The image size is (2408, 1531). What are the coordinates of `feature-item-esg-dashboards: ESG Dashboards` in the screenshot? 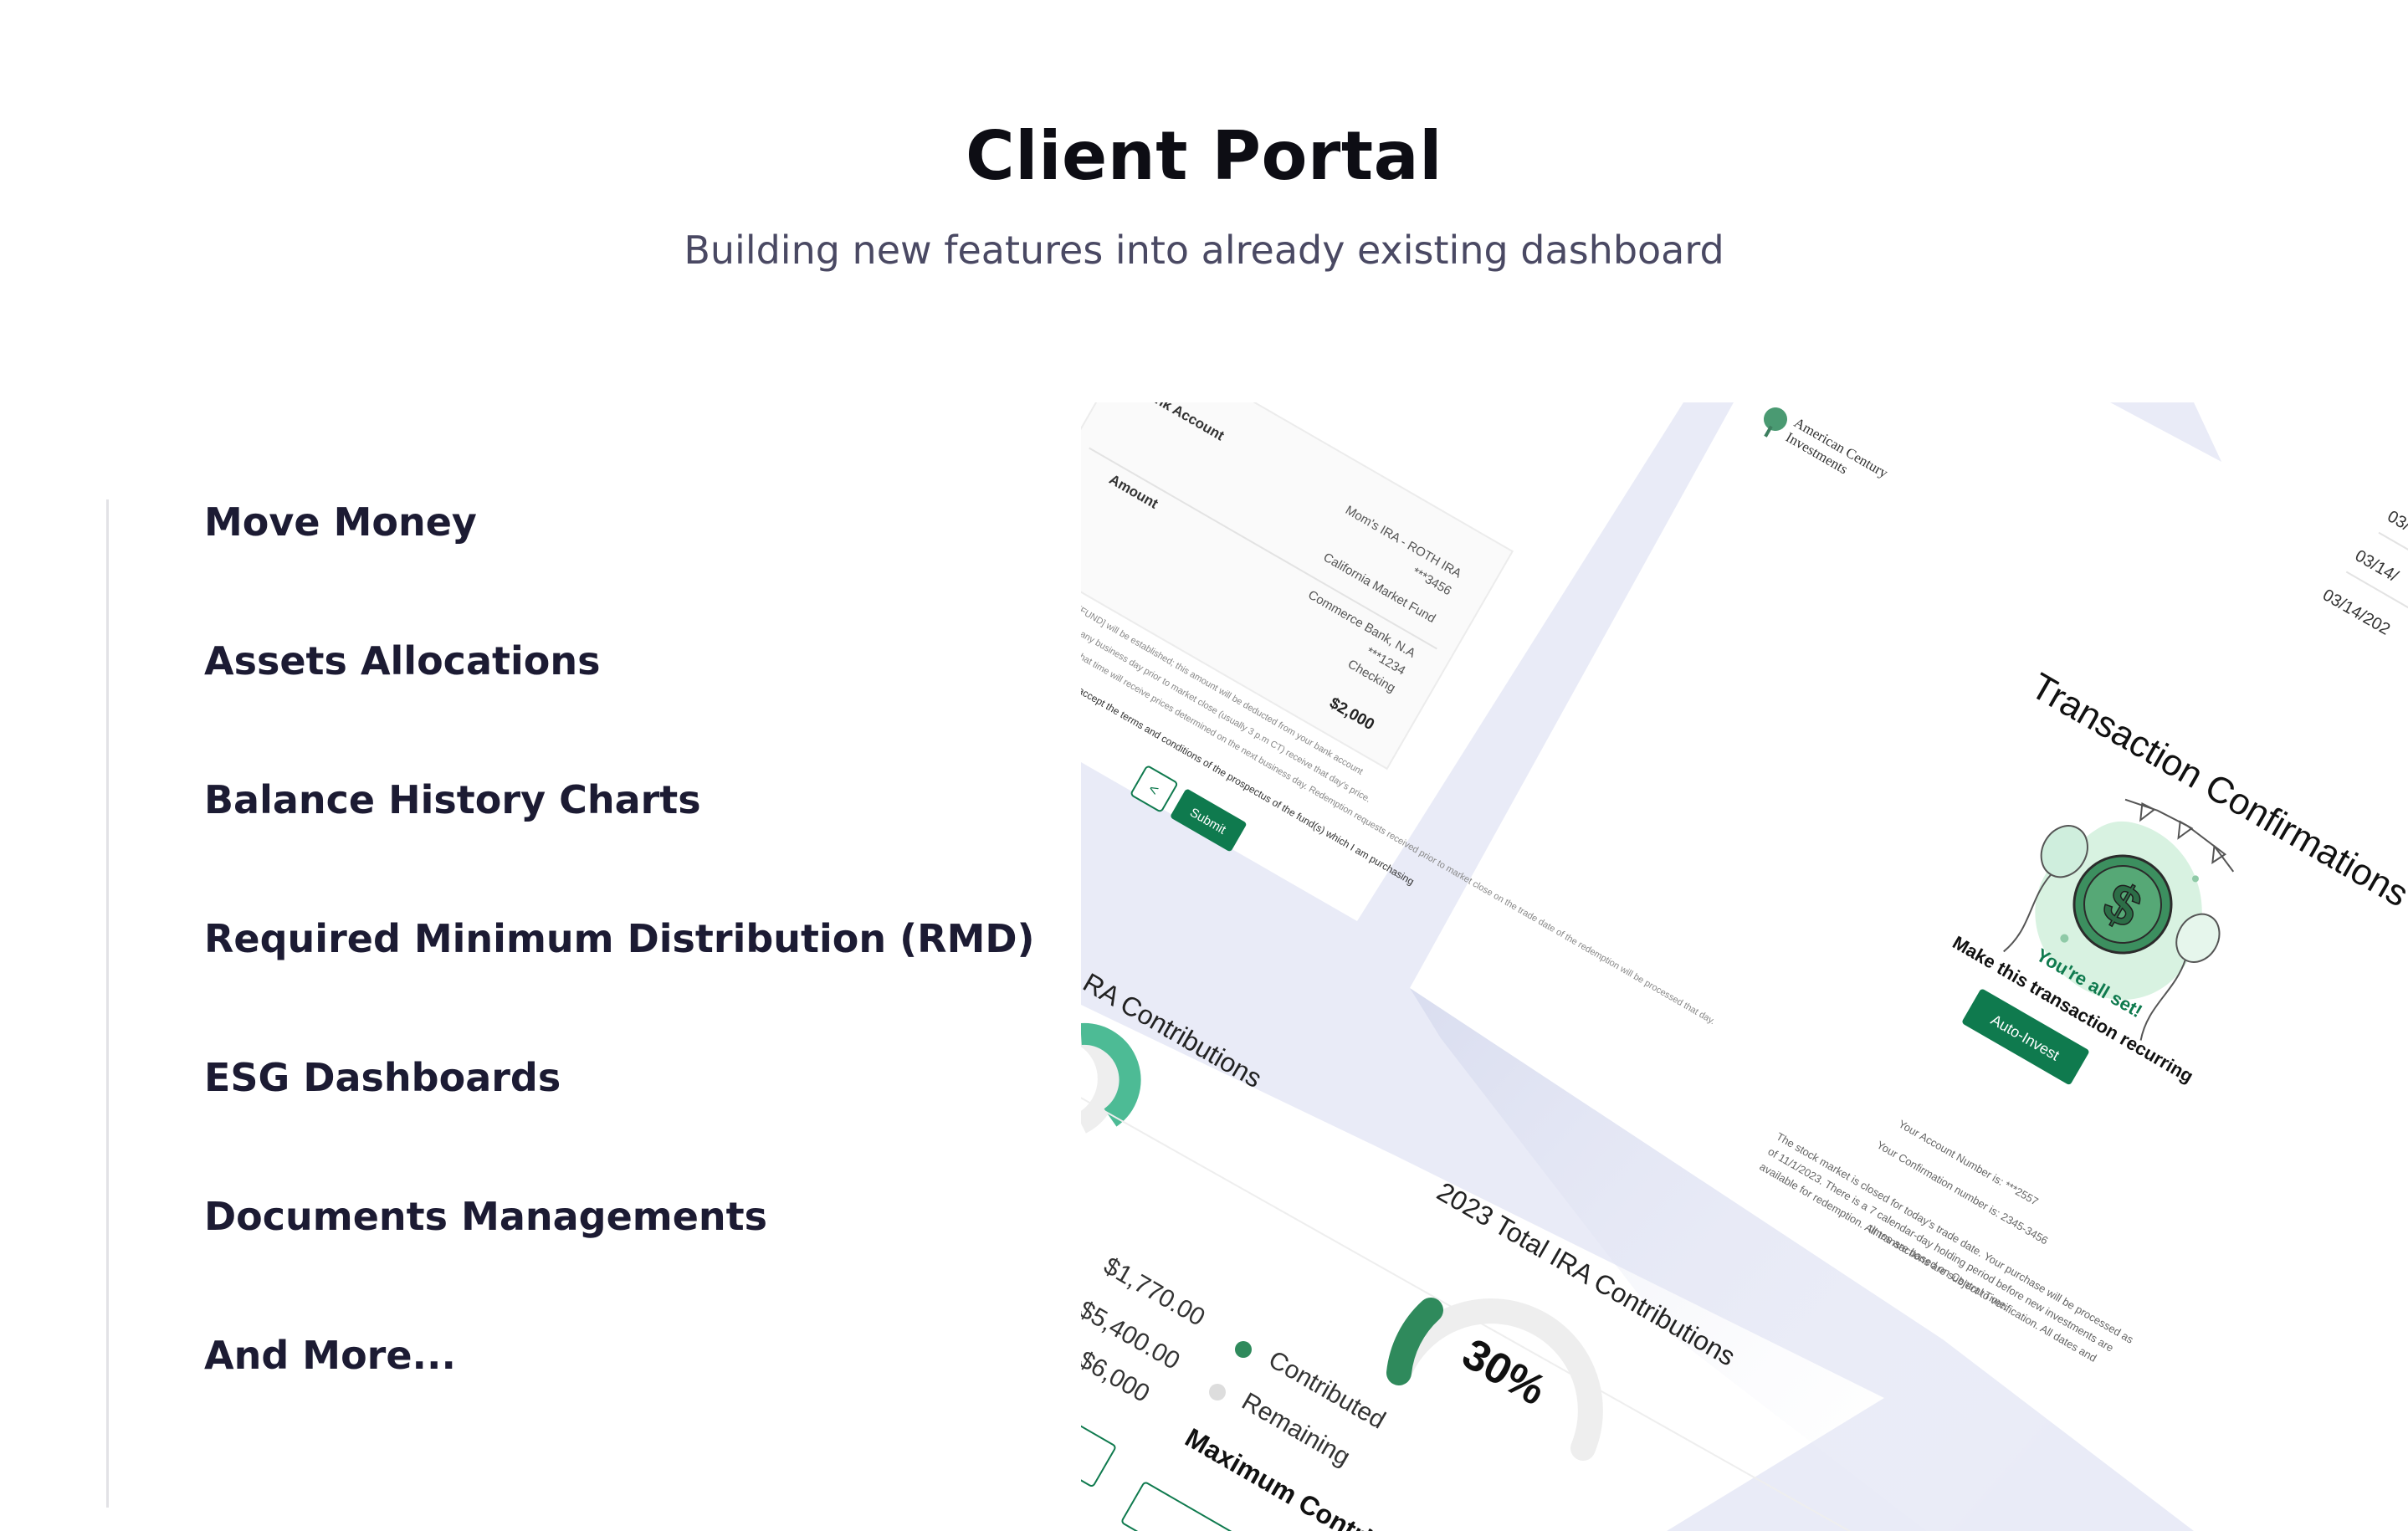 It's located at (382, 1077).